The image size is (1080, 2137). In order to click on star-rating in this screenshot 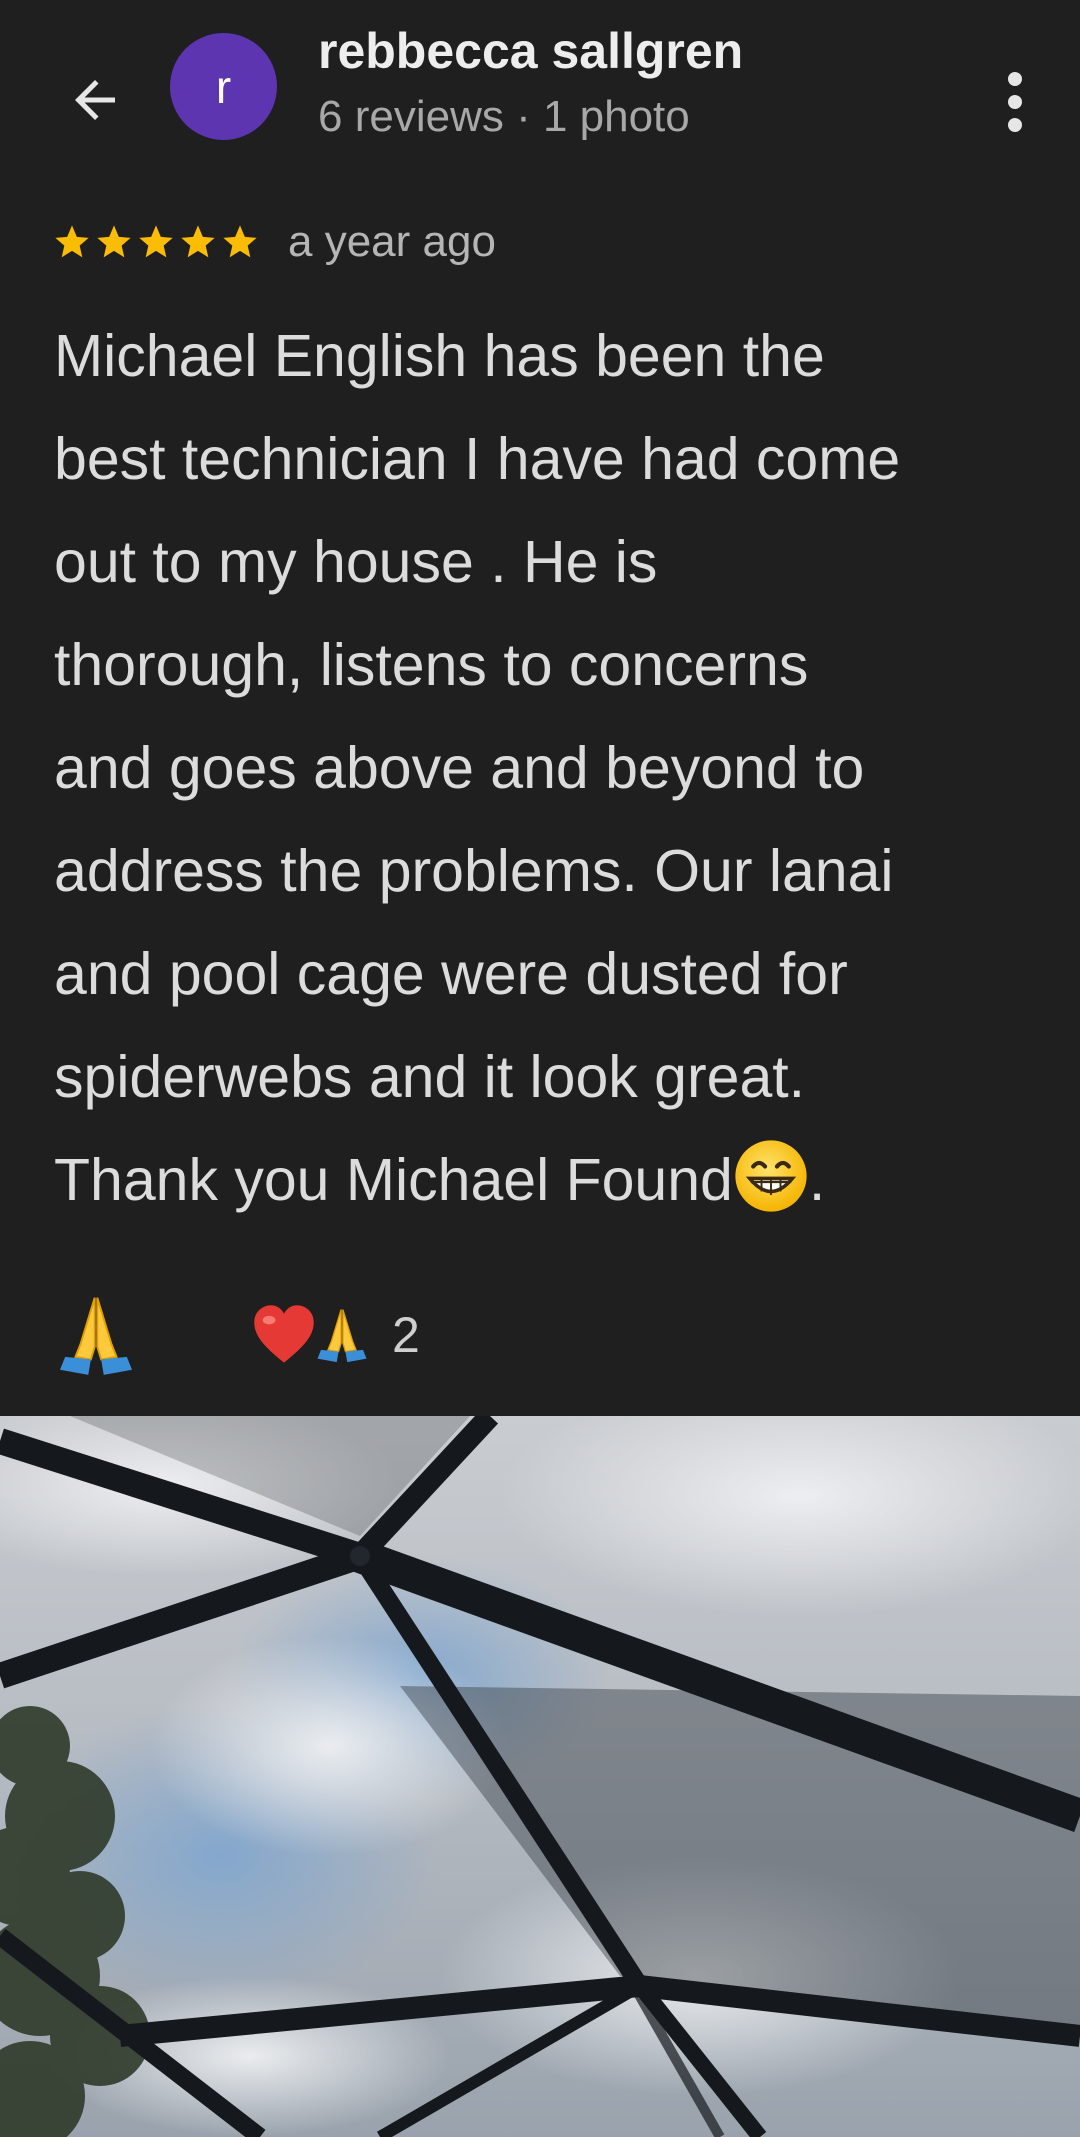, I will do `click(156, 242)`.